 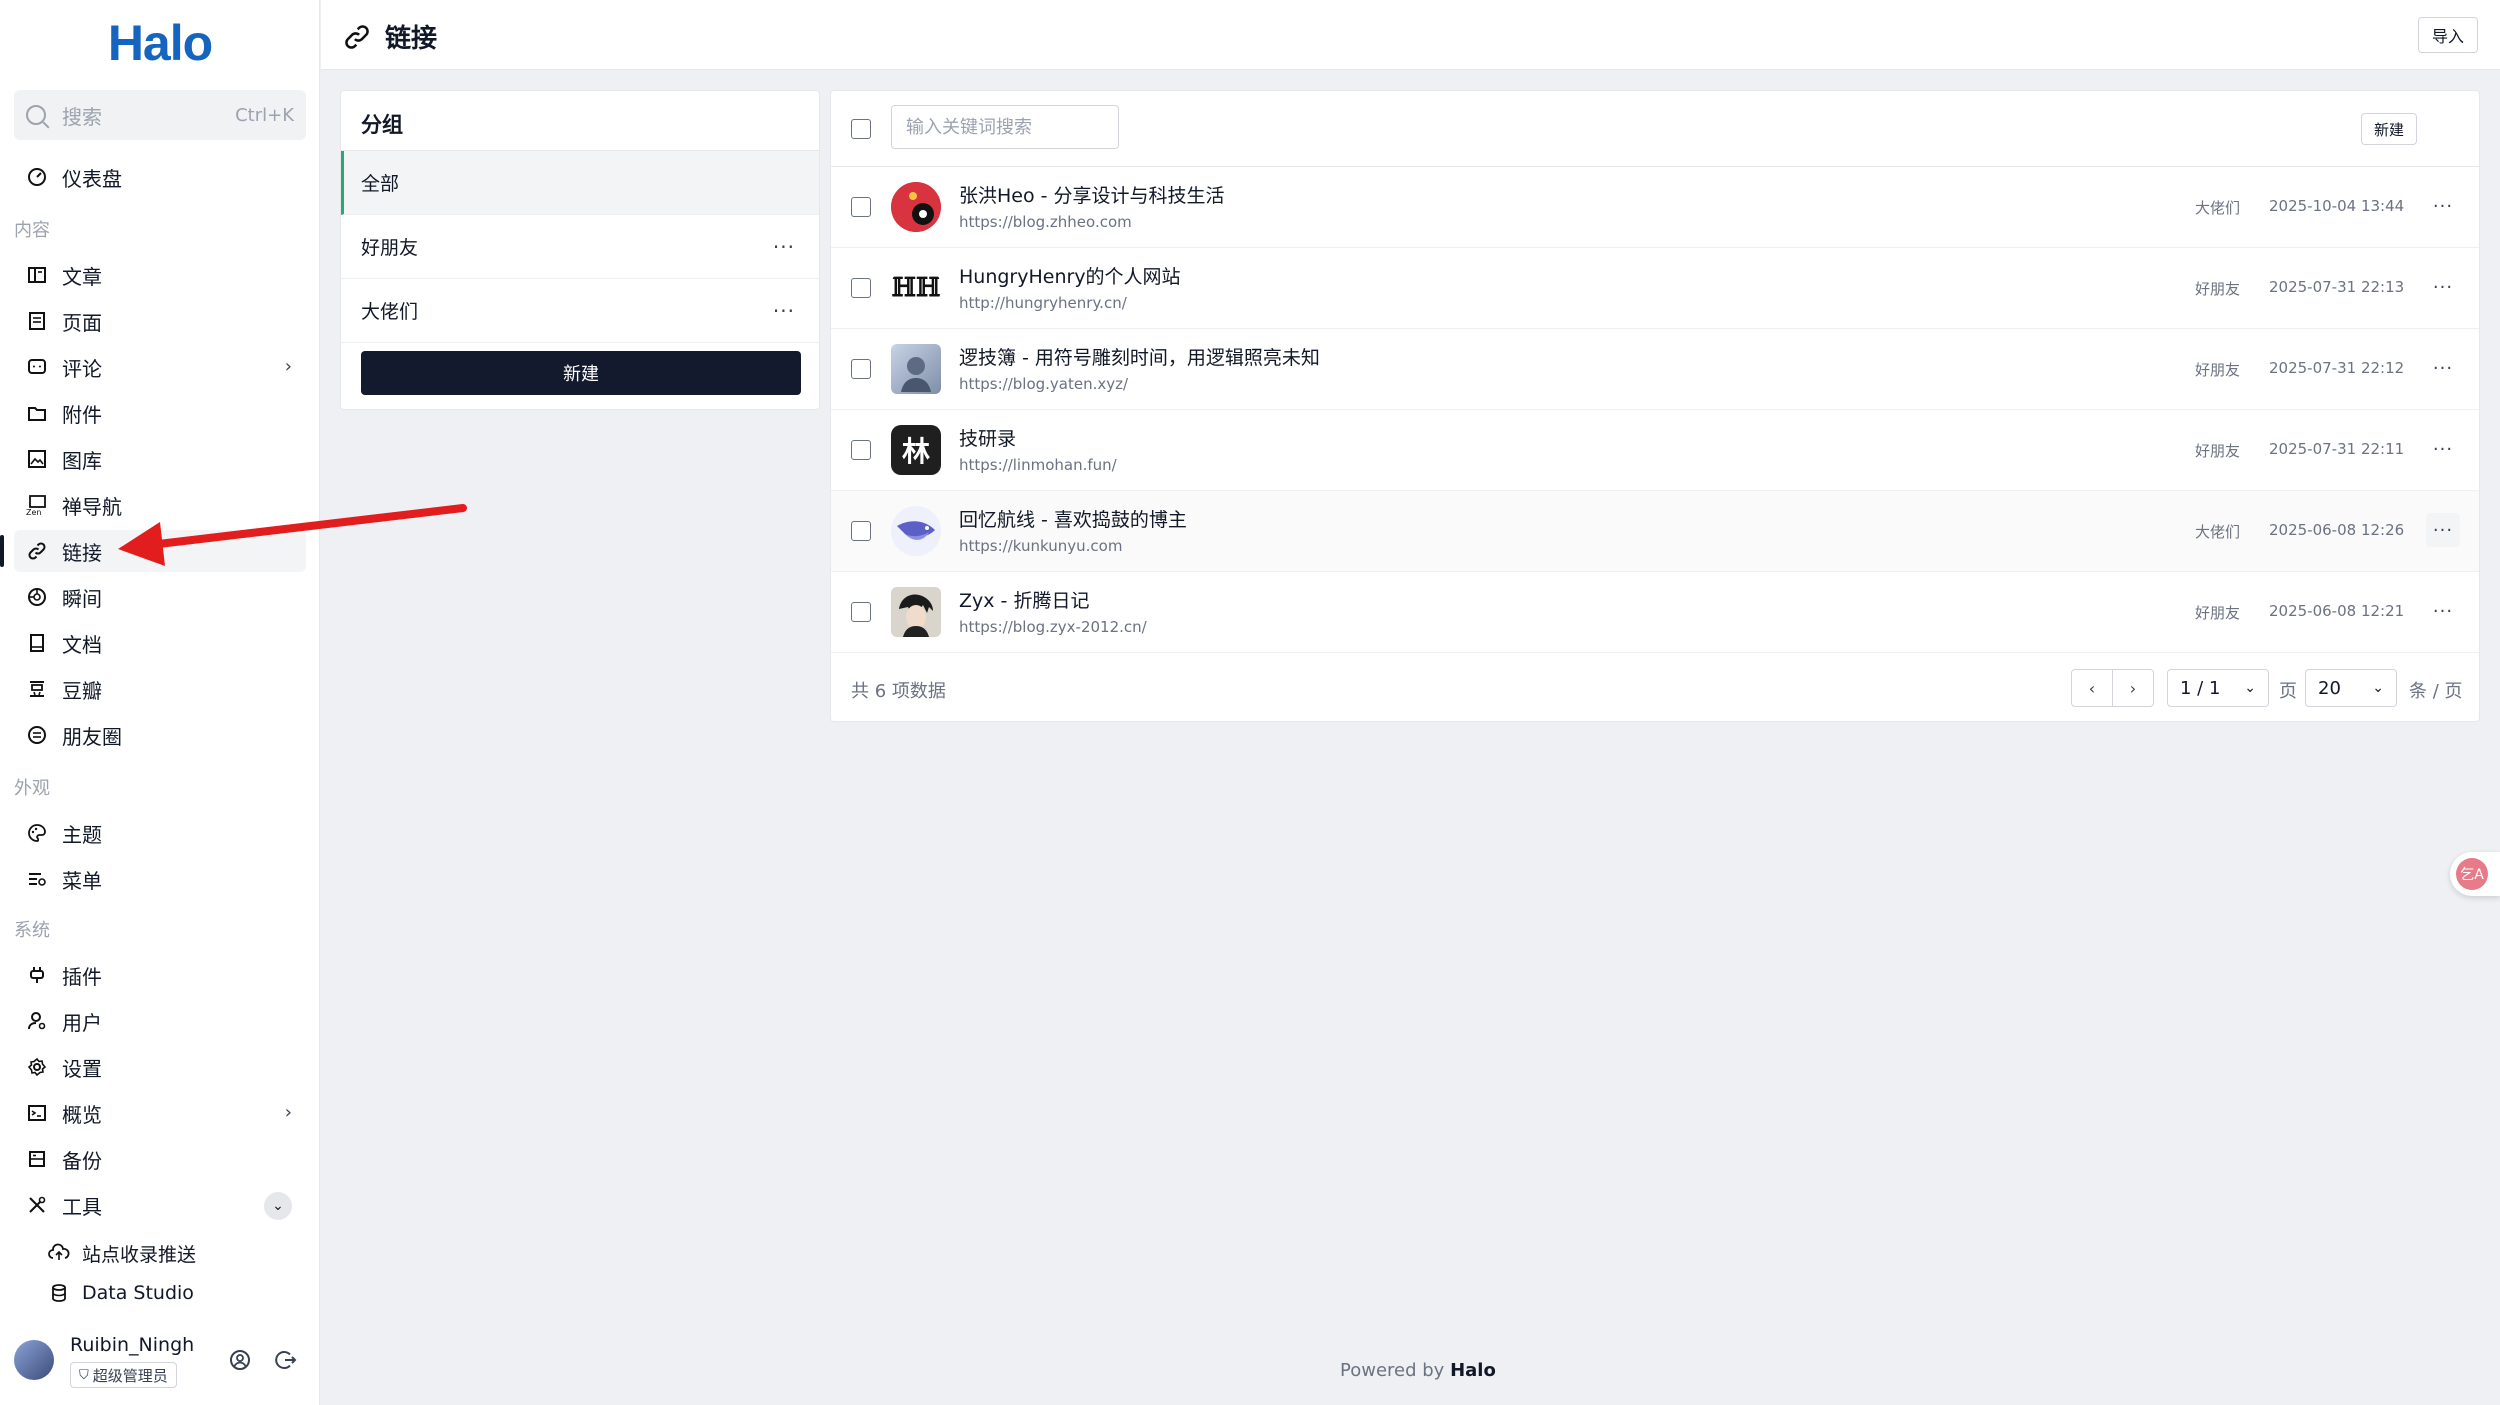 What do you see at coordinates (1038, 465) in the screenshot?
I see `link-url: https://linmohan.fun/` at bounding box center [1038, 465].